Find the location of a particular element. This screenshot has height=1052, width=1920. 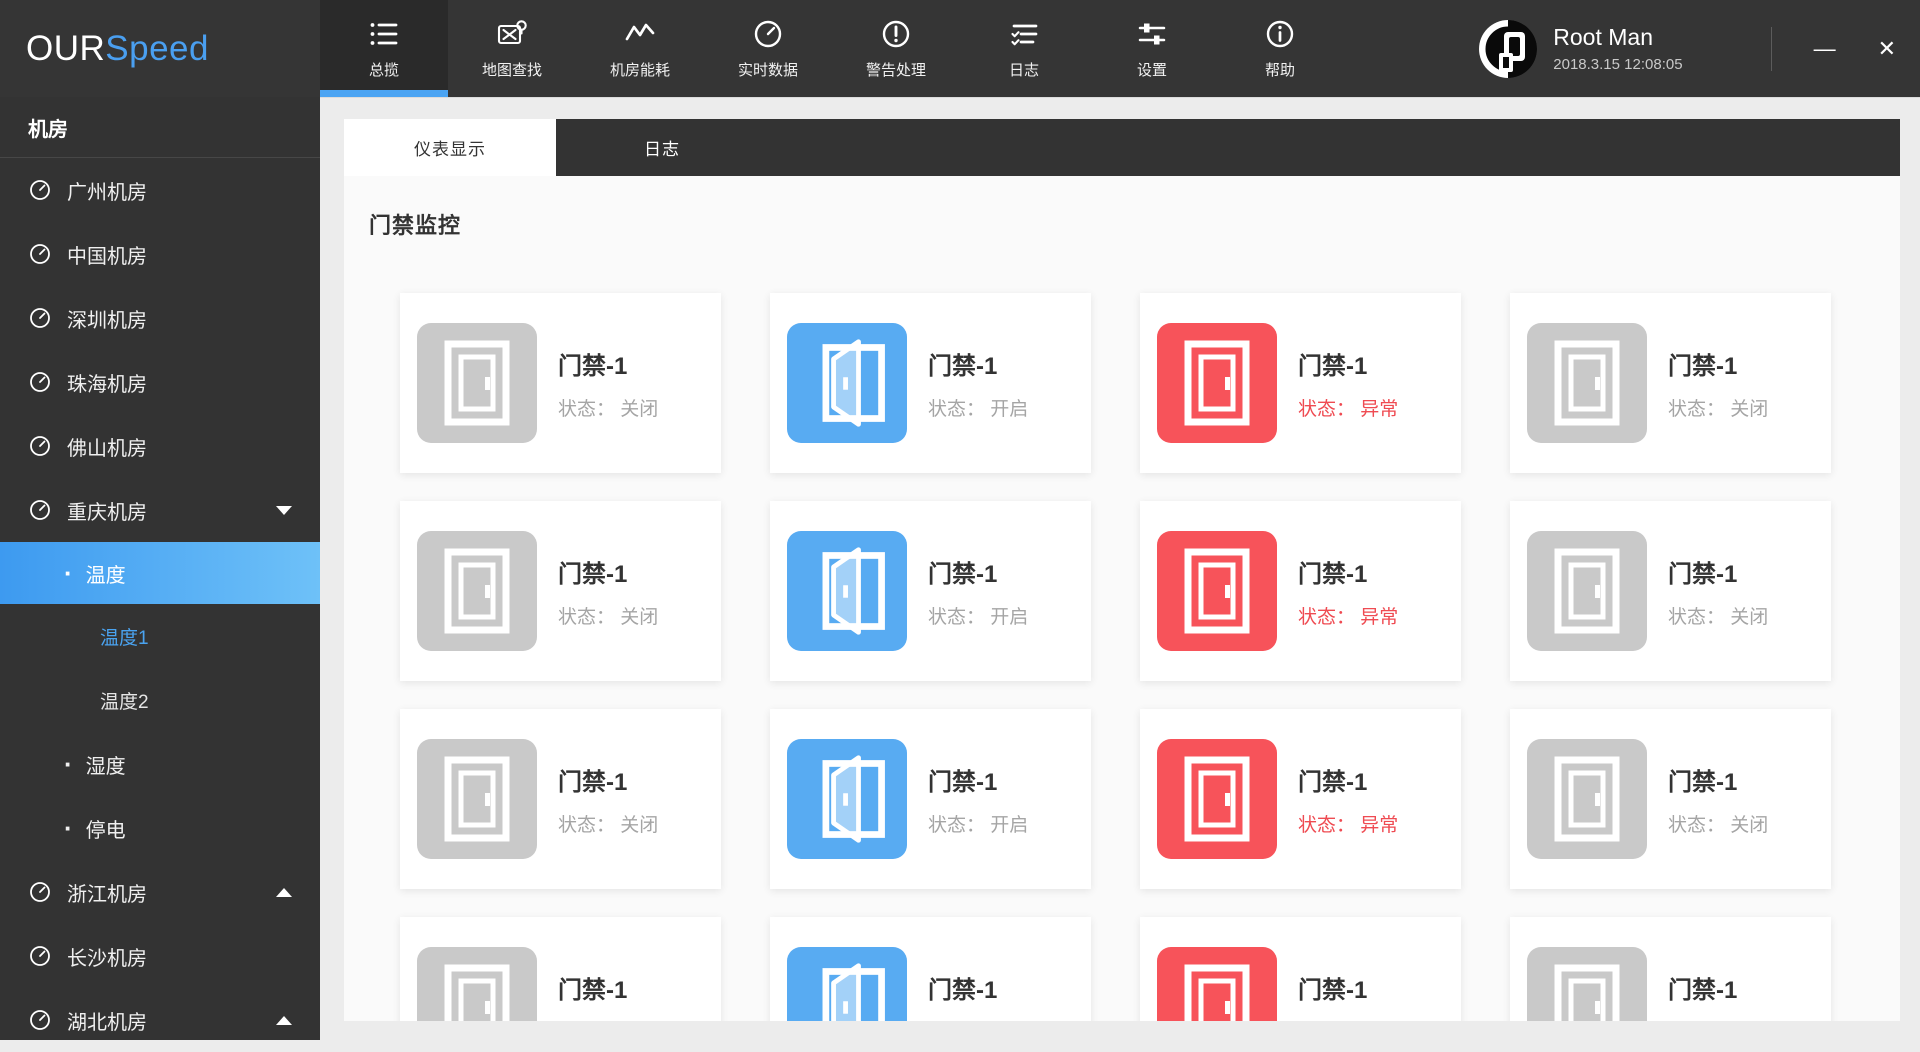

top-nav: 总揽 地图查找 机房能耗 实时数据 警告处理 日志 设置 帮助 is located at coordinates (832, 48).